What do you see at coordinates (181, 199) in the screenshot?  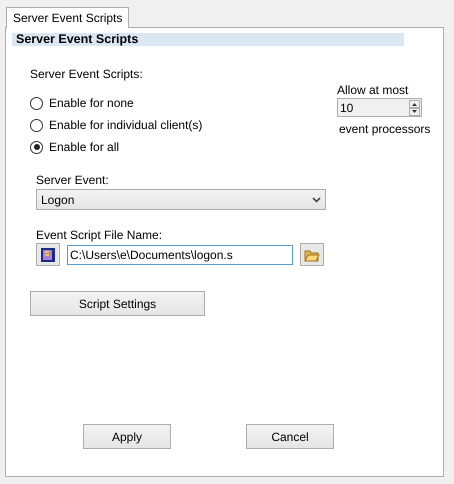 I see `server-event-dropdown: Logon` at bounding box center [181, 199].